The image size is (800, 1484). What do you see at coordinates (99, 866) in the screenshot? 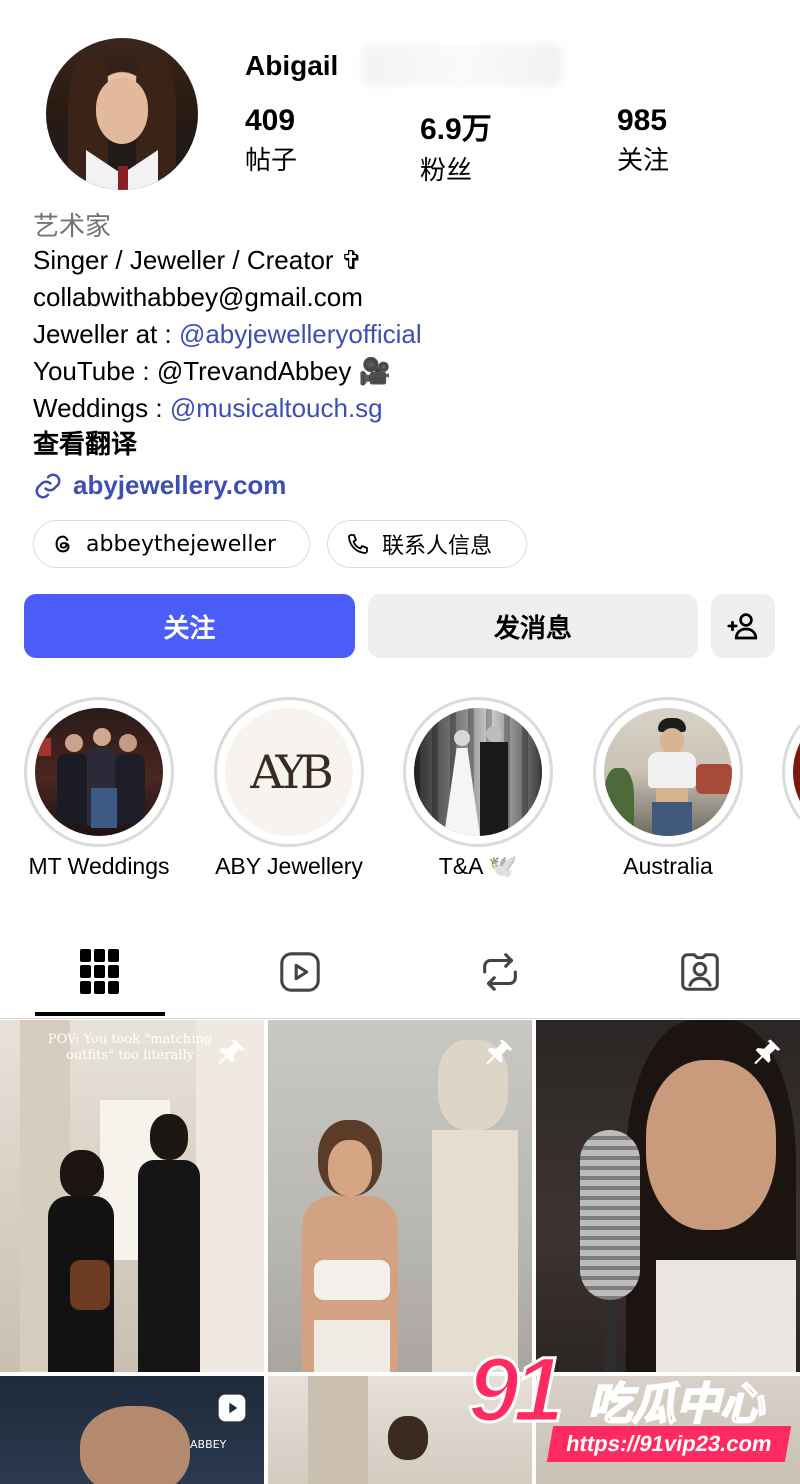
I see `highlight-label: MT Weddings` at bounding box center [99, 866].